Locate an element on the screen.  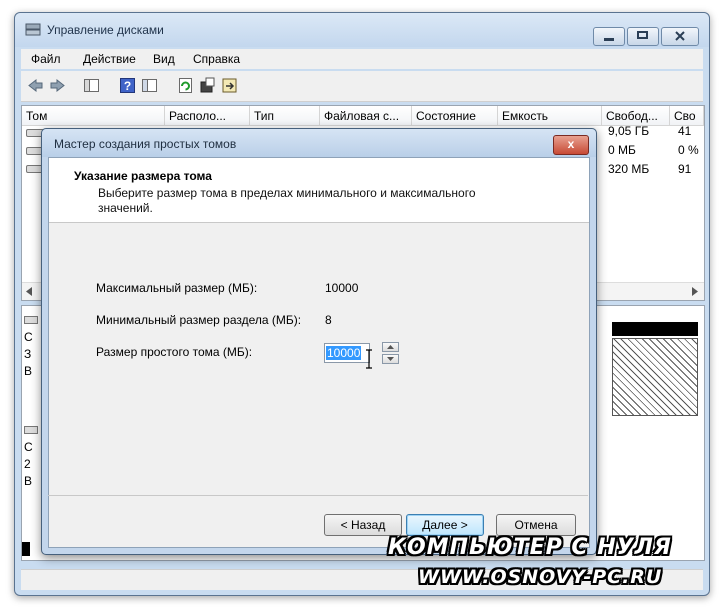
wizard-separator is located at coordinates (318, 495).